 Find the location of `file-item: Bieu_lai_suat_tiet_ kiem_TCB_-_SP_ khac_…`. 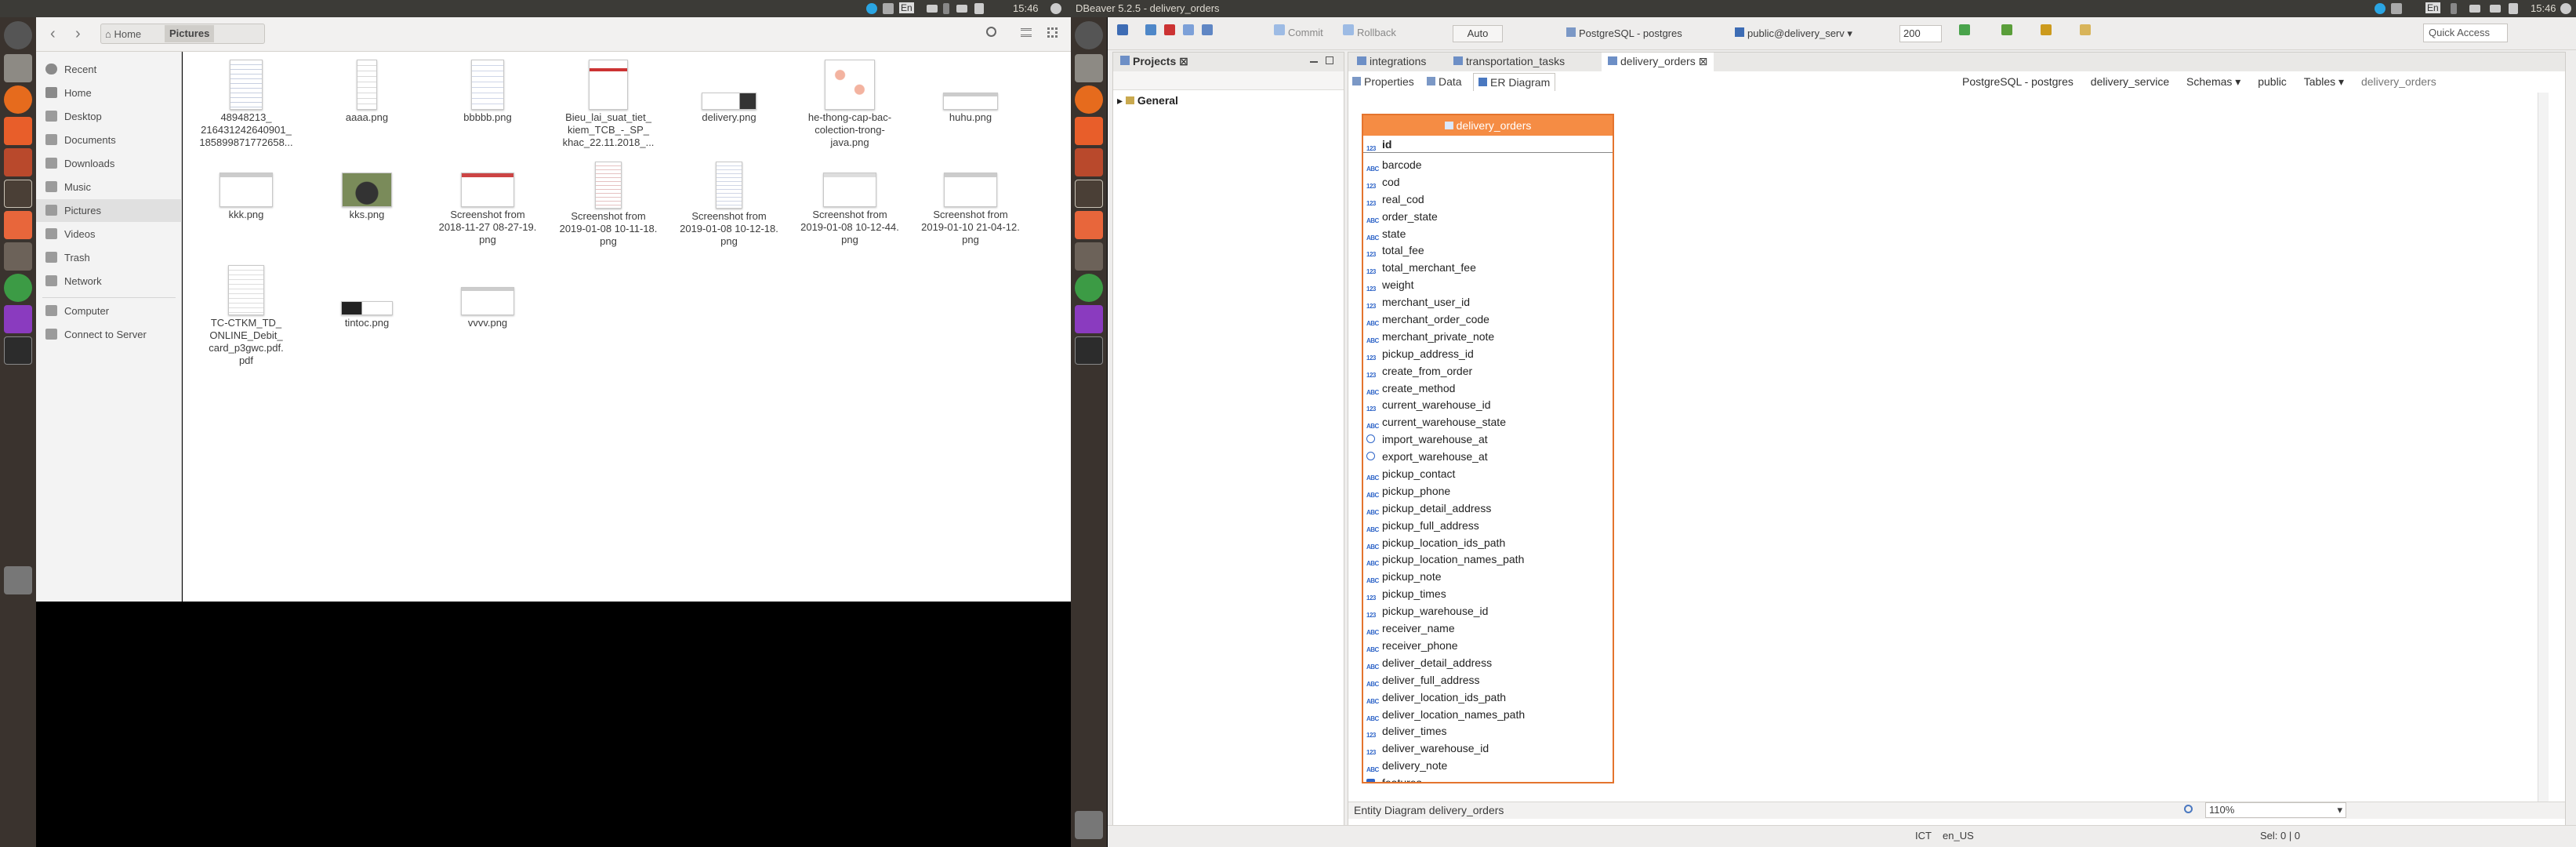

file-item: Bieu_lai_suat_tiet_ kiem_TCB_-_SP_ khac_… is located at coordinates (609, 104).